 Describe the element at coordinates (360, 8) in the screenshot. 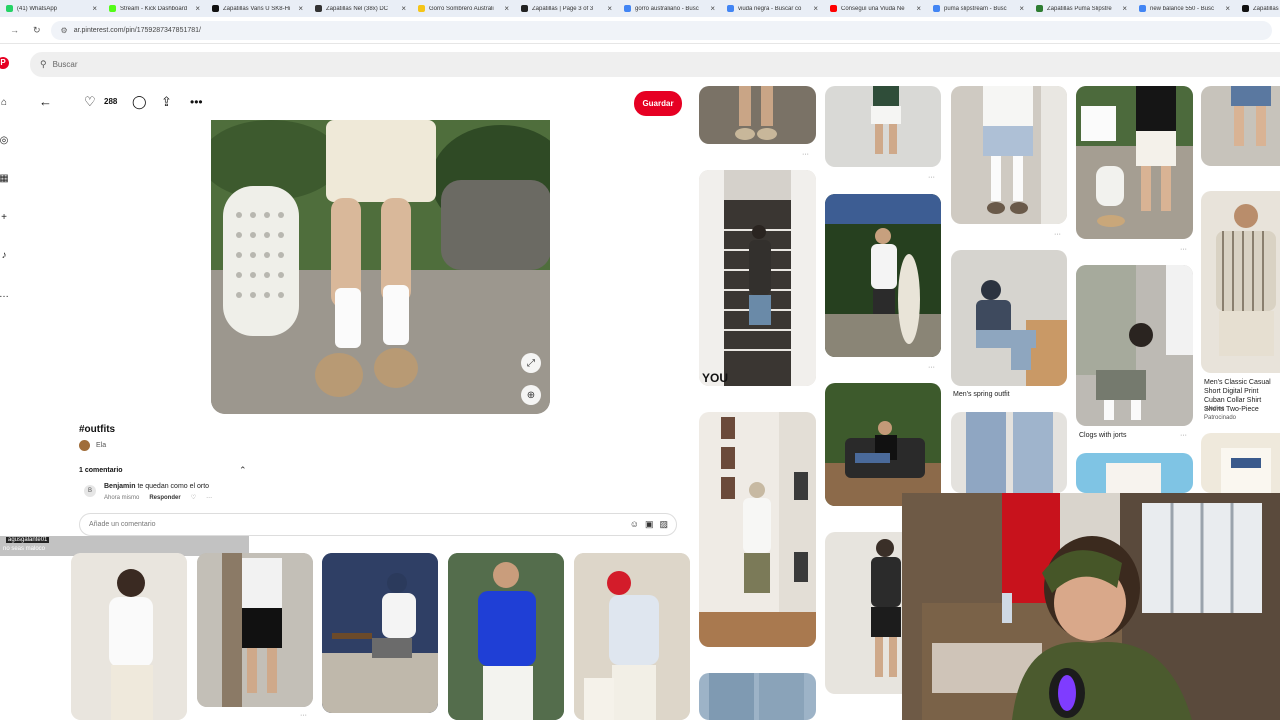

I see `browser-tab: Zapatillas Nel (38x) DC ×` at that location.